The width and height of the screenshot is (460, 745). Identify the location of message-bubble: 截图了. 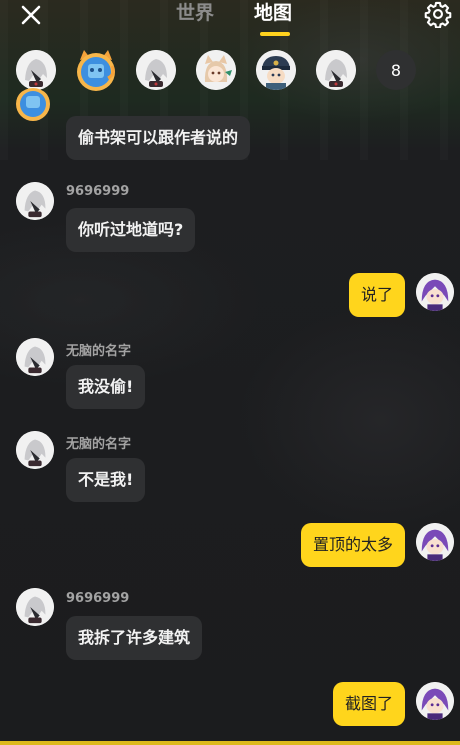
(368, 704).